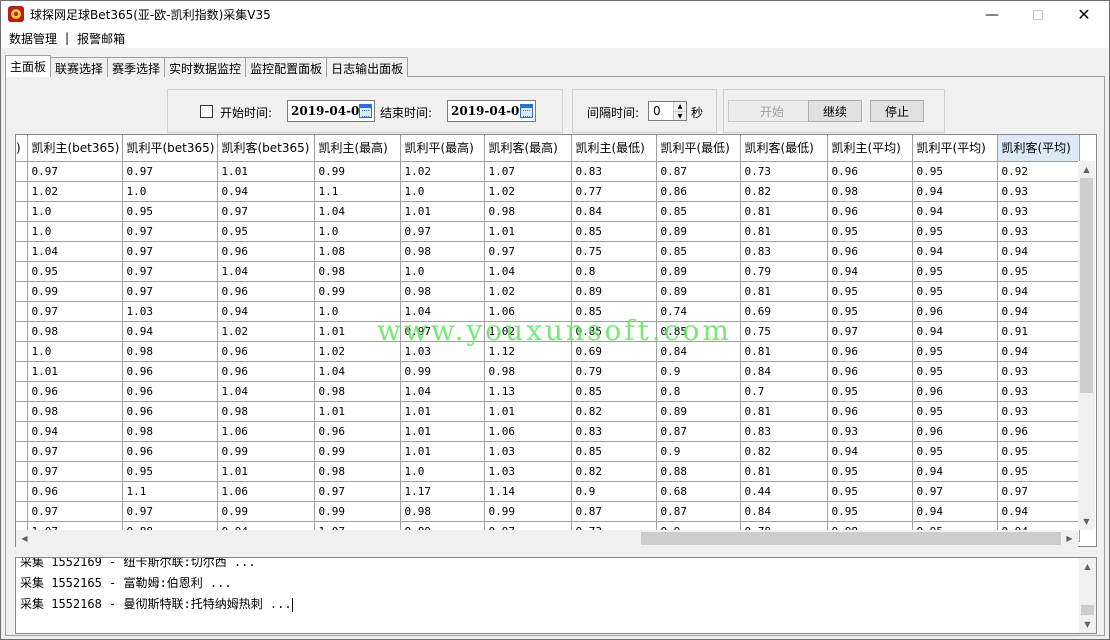 This screenshot has height=640, width=1110. I want to click on table-cell: 1.17, so click(442, 491).